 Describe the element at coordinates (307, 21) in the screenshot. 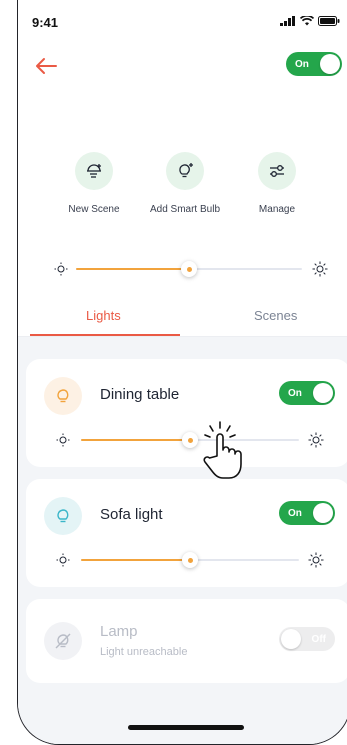

I see `wifi-icon` at that location.